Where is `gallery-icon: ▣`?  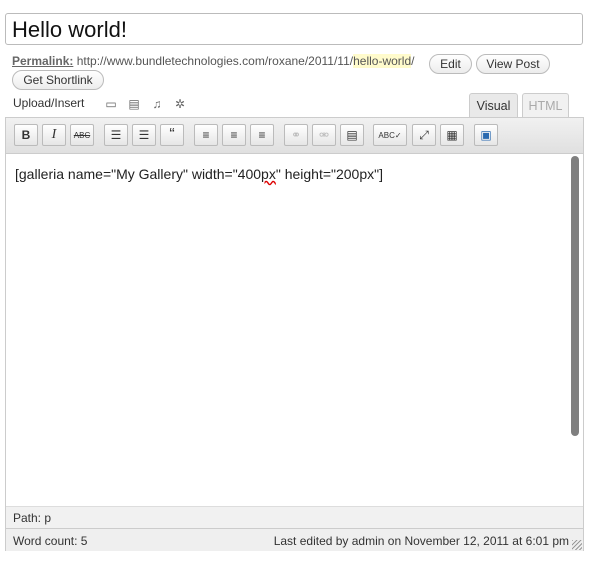 gallery-icon: ▣ is located at coordinates (486, 135).